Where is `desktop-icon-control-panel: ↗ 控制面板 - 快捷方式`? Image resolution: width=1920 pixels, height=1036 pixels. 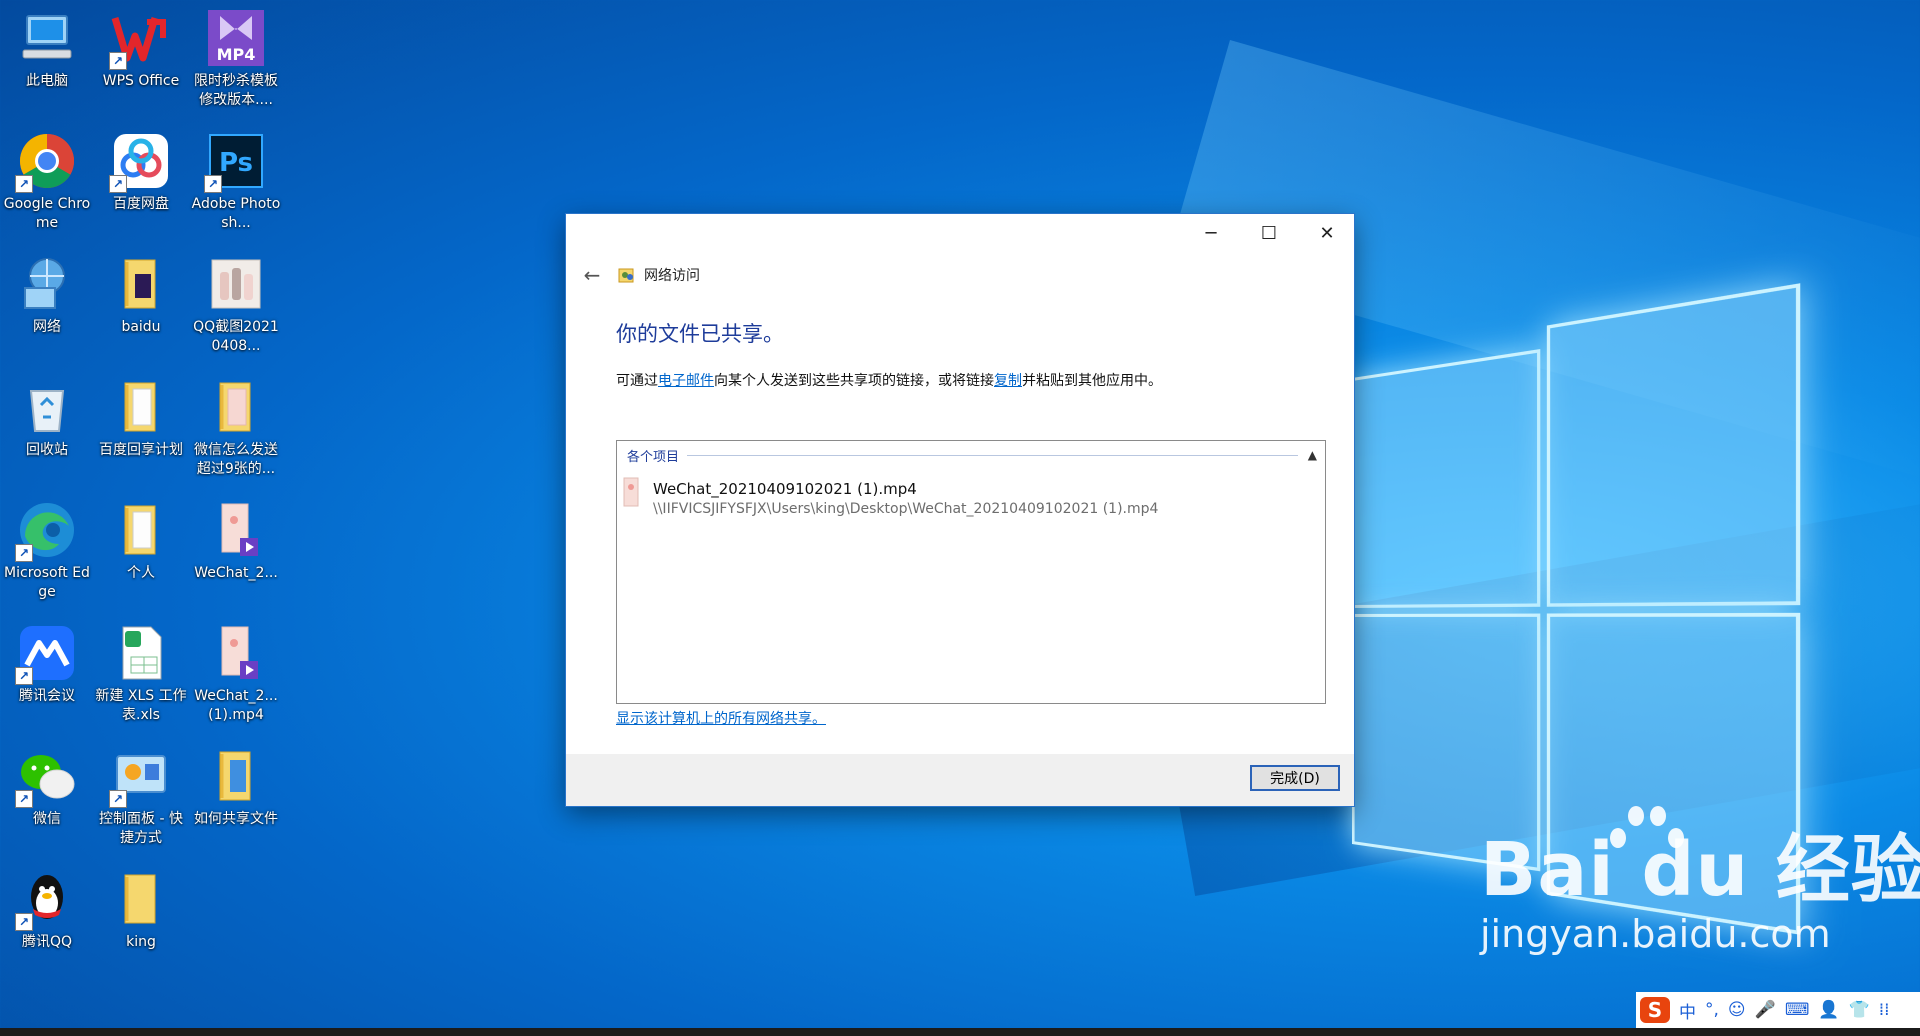 desktop-icon-control-panel: ↗ 控制面板 - 快捷方式 is located at coordinates (141, 797).